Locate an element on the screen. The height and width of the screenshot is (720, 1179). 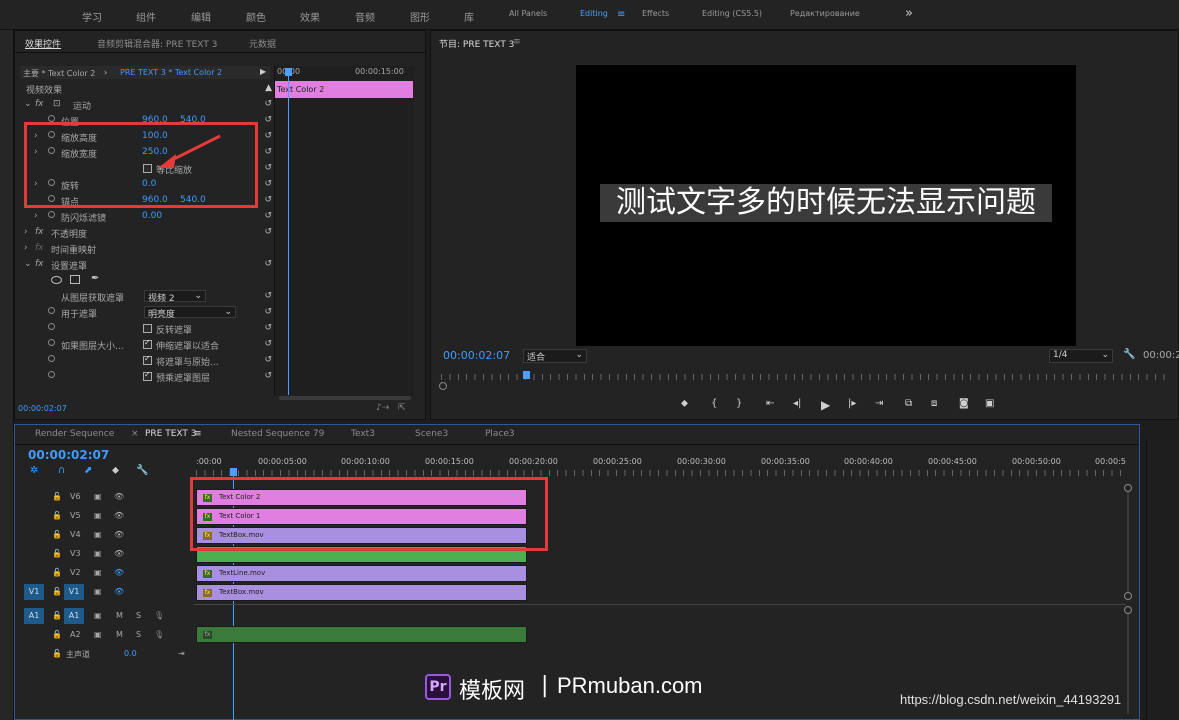
fx-icon: fx is located at coordinates (39, 104).